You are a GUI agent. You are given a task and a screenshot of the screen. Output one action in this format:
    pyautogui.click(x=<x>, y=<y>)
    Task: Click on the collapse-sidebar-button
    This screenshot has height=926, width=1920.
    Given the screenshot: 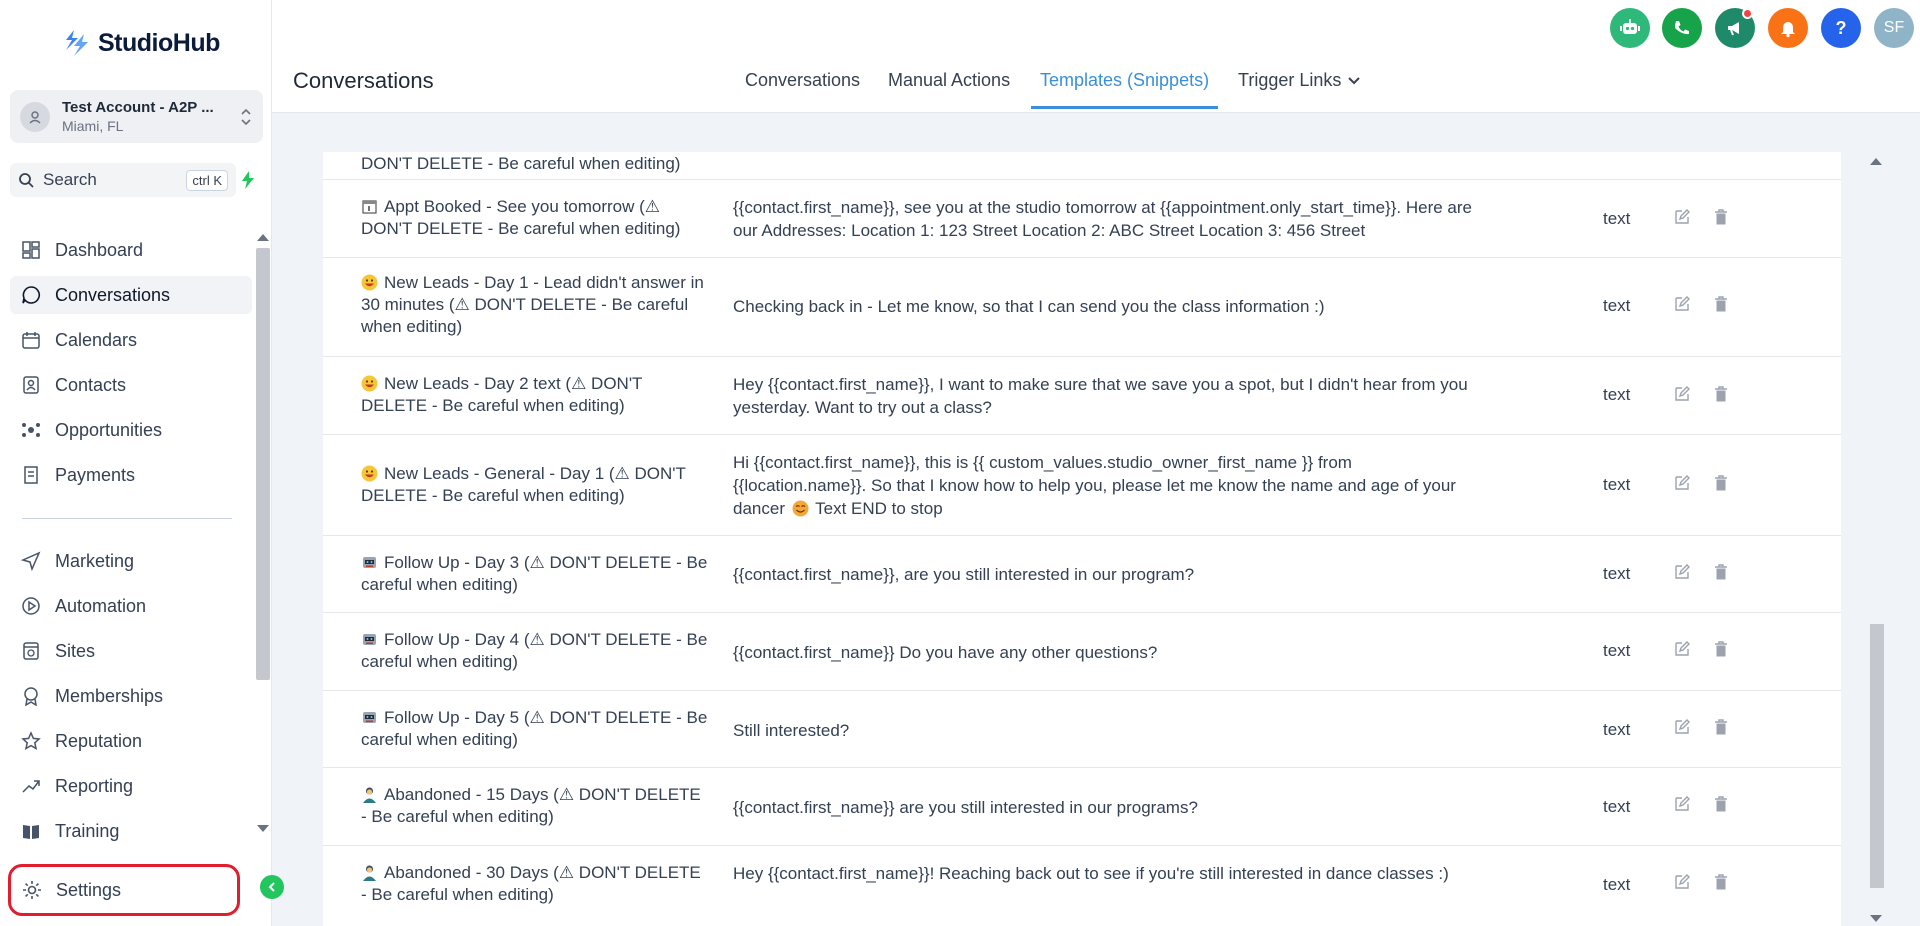 What is the action you would take?
    pyautogui.click(x=272, y=887)
    